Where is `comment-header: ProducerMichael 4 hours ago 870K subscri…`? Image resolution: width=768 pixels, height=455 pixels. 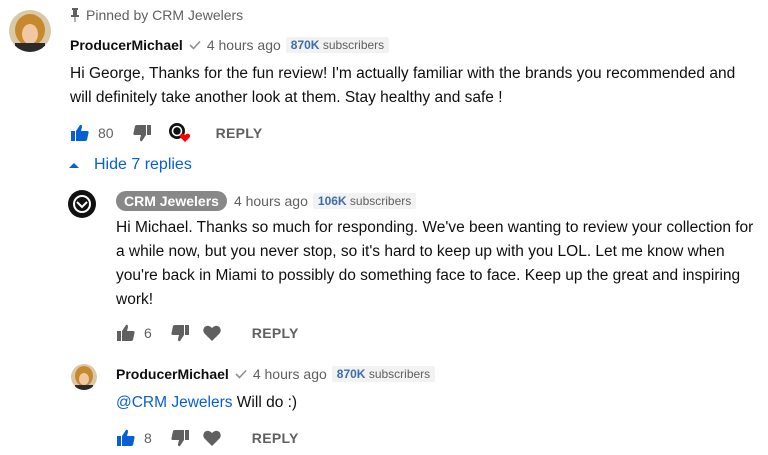
comment-header: ProducerMichael 4 hours ago 870K subscri… is located at coordinates (230, 45).